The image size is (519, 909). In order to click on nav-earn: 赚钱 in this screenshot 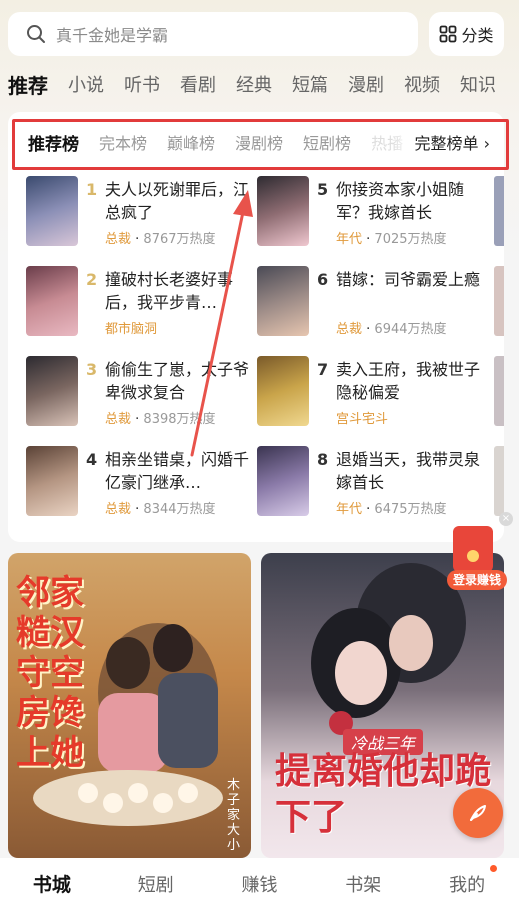, I will do `click(260, 884)`.